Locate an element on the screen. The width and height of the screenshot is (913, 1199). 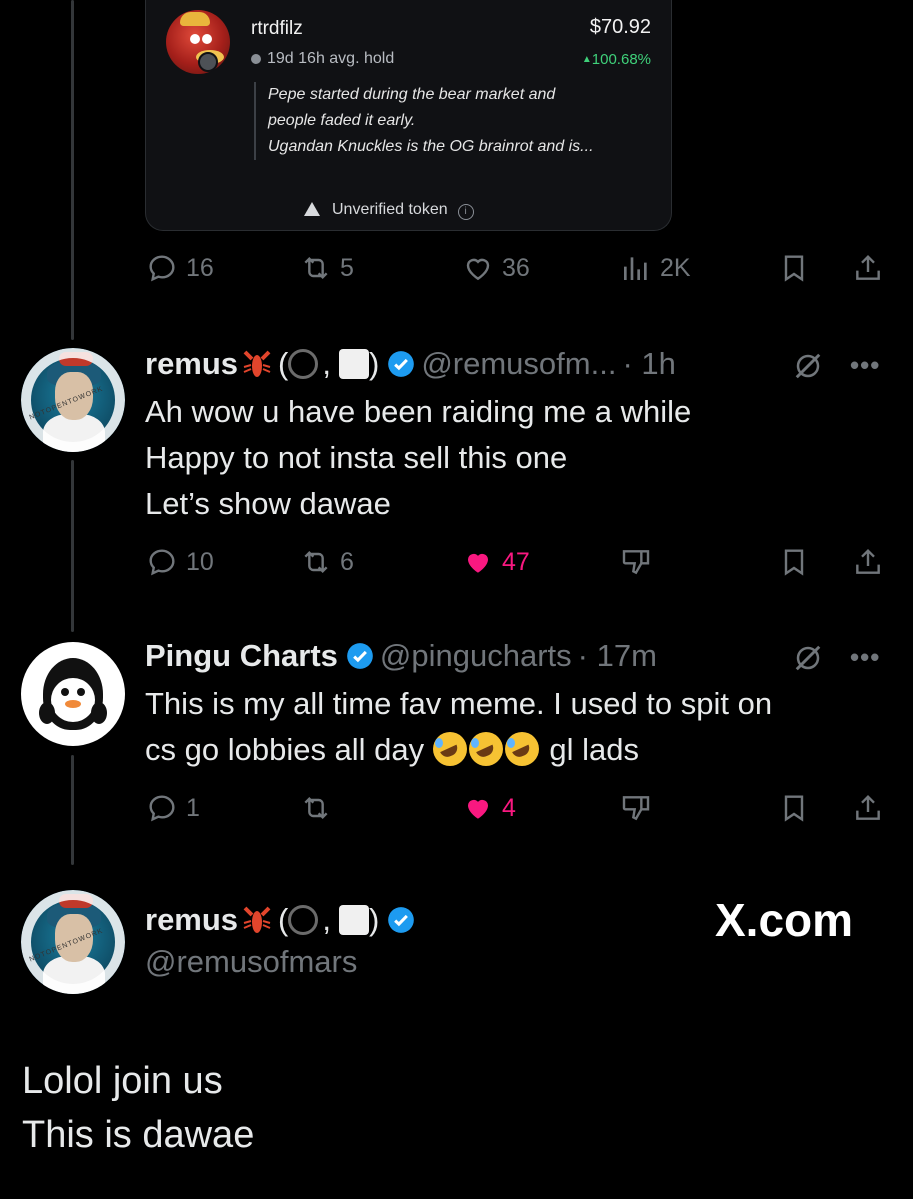
reply-button: 10 is located at coordinates (180, 562).